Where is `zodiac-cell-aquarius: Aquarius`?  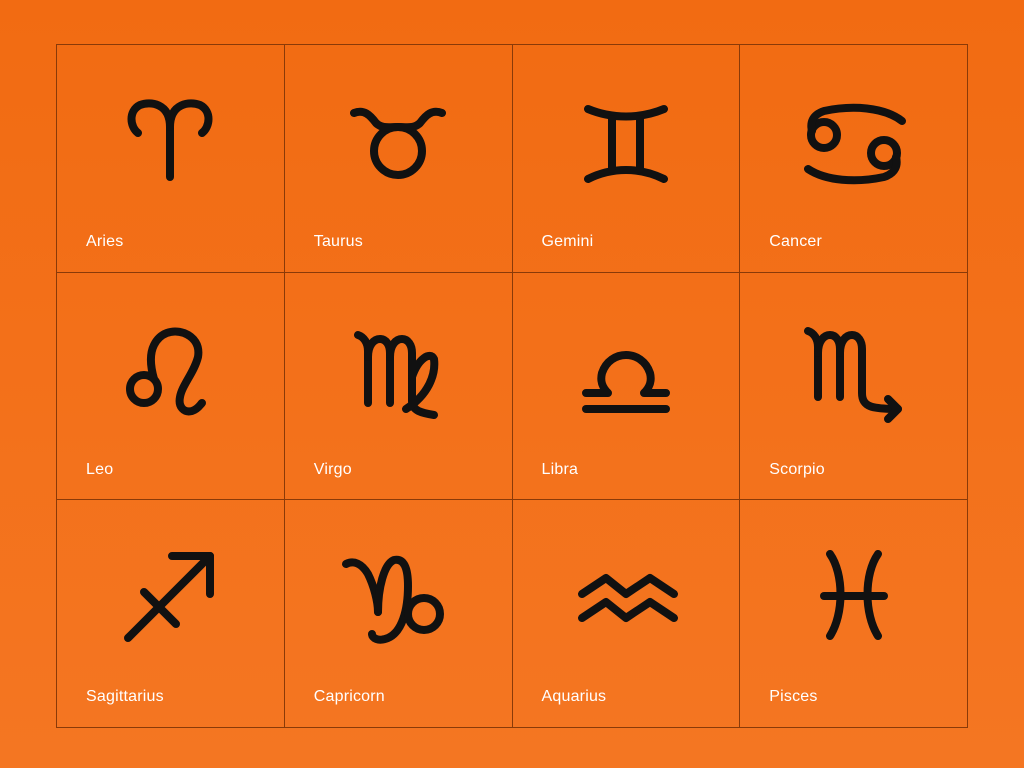 zodiac-cell-aquarius: Aquarius is located at coordinates (626, 614).